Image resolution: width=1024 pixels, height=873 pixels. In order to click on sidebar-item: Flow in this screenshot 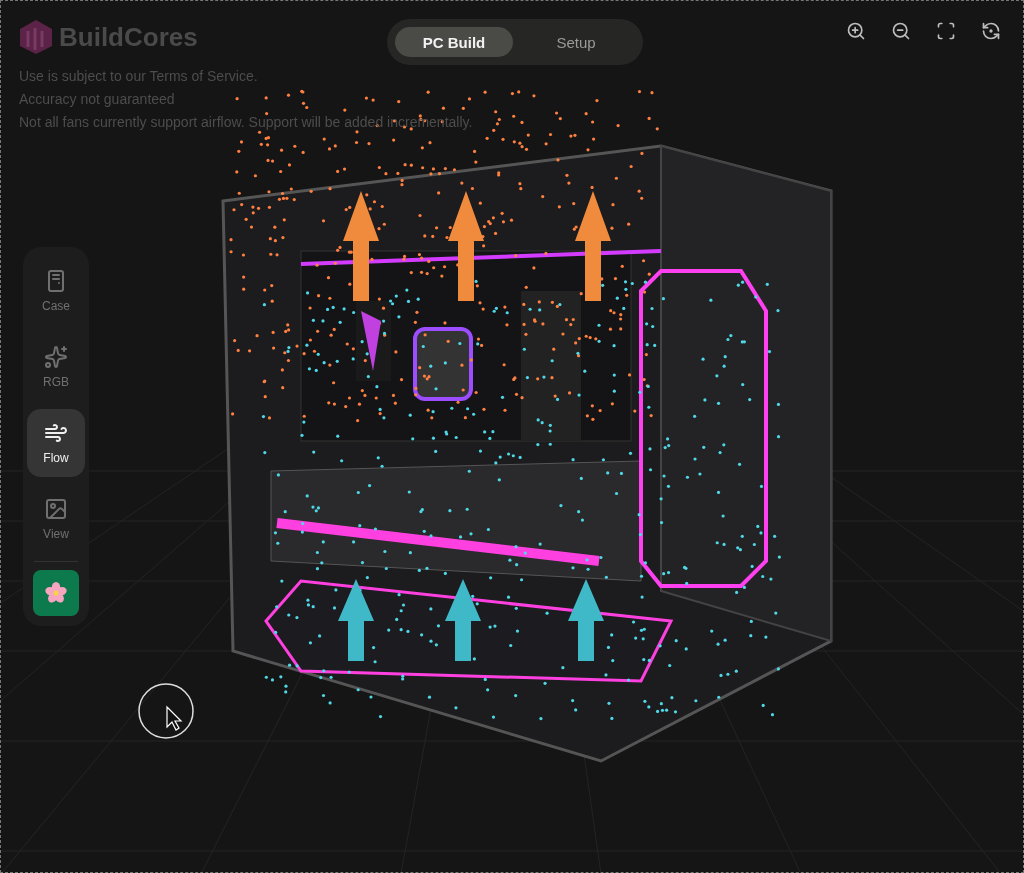, I will do `click(56, 443)`.